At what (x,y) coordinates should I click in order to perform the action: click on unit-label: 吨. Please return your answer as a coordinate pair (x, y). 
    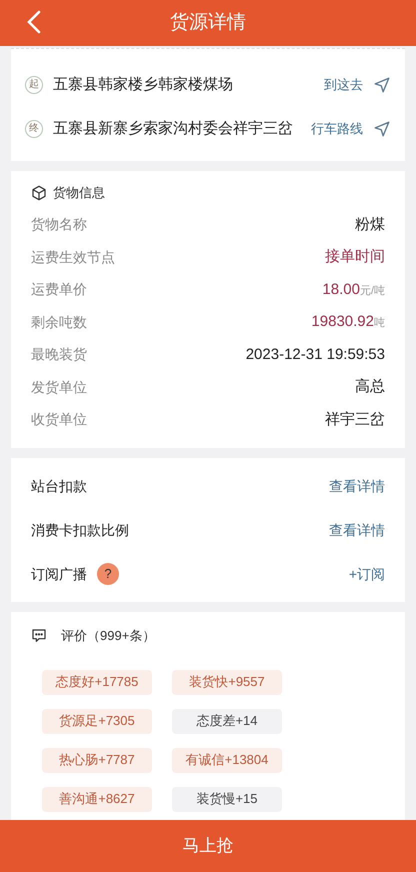
    Looking at the image, I should click on (379, 323).